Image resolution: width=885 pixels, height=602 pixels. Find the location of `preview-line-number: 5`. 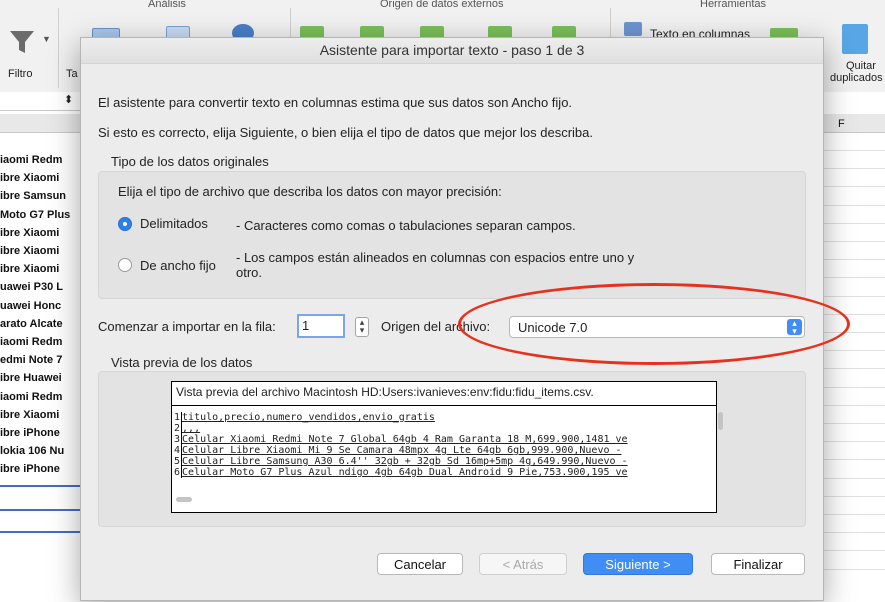

preview-line-number: 5 is located at coordinates (178, 461).